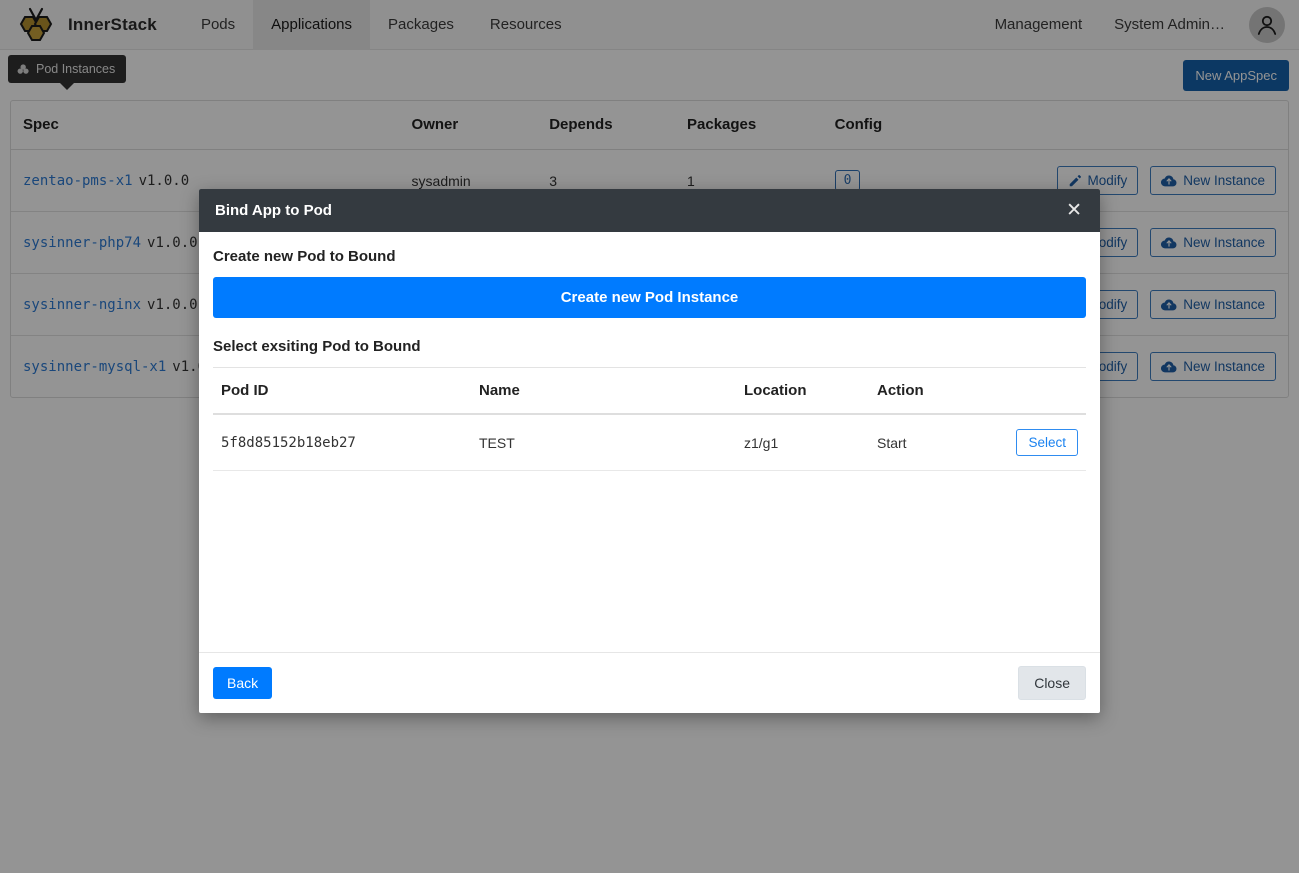 This screenshot has height=873, width=1299. I want to click on select-pod-button: Select, so click(1047, 442).